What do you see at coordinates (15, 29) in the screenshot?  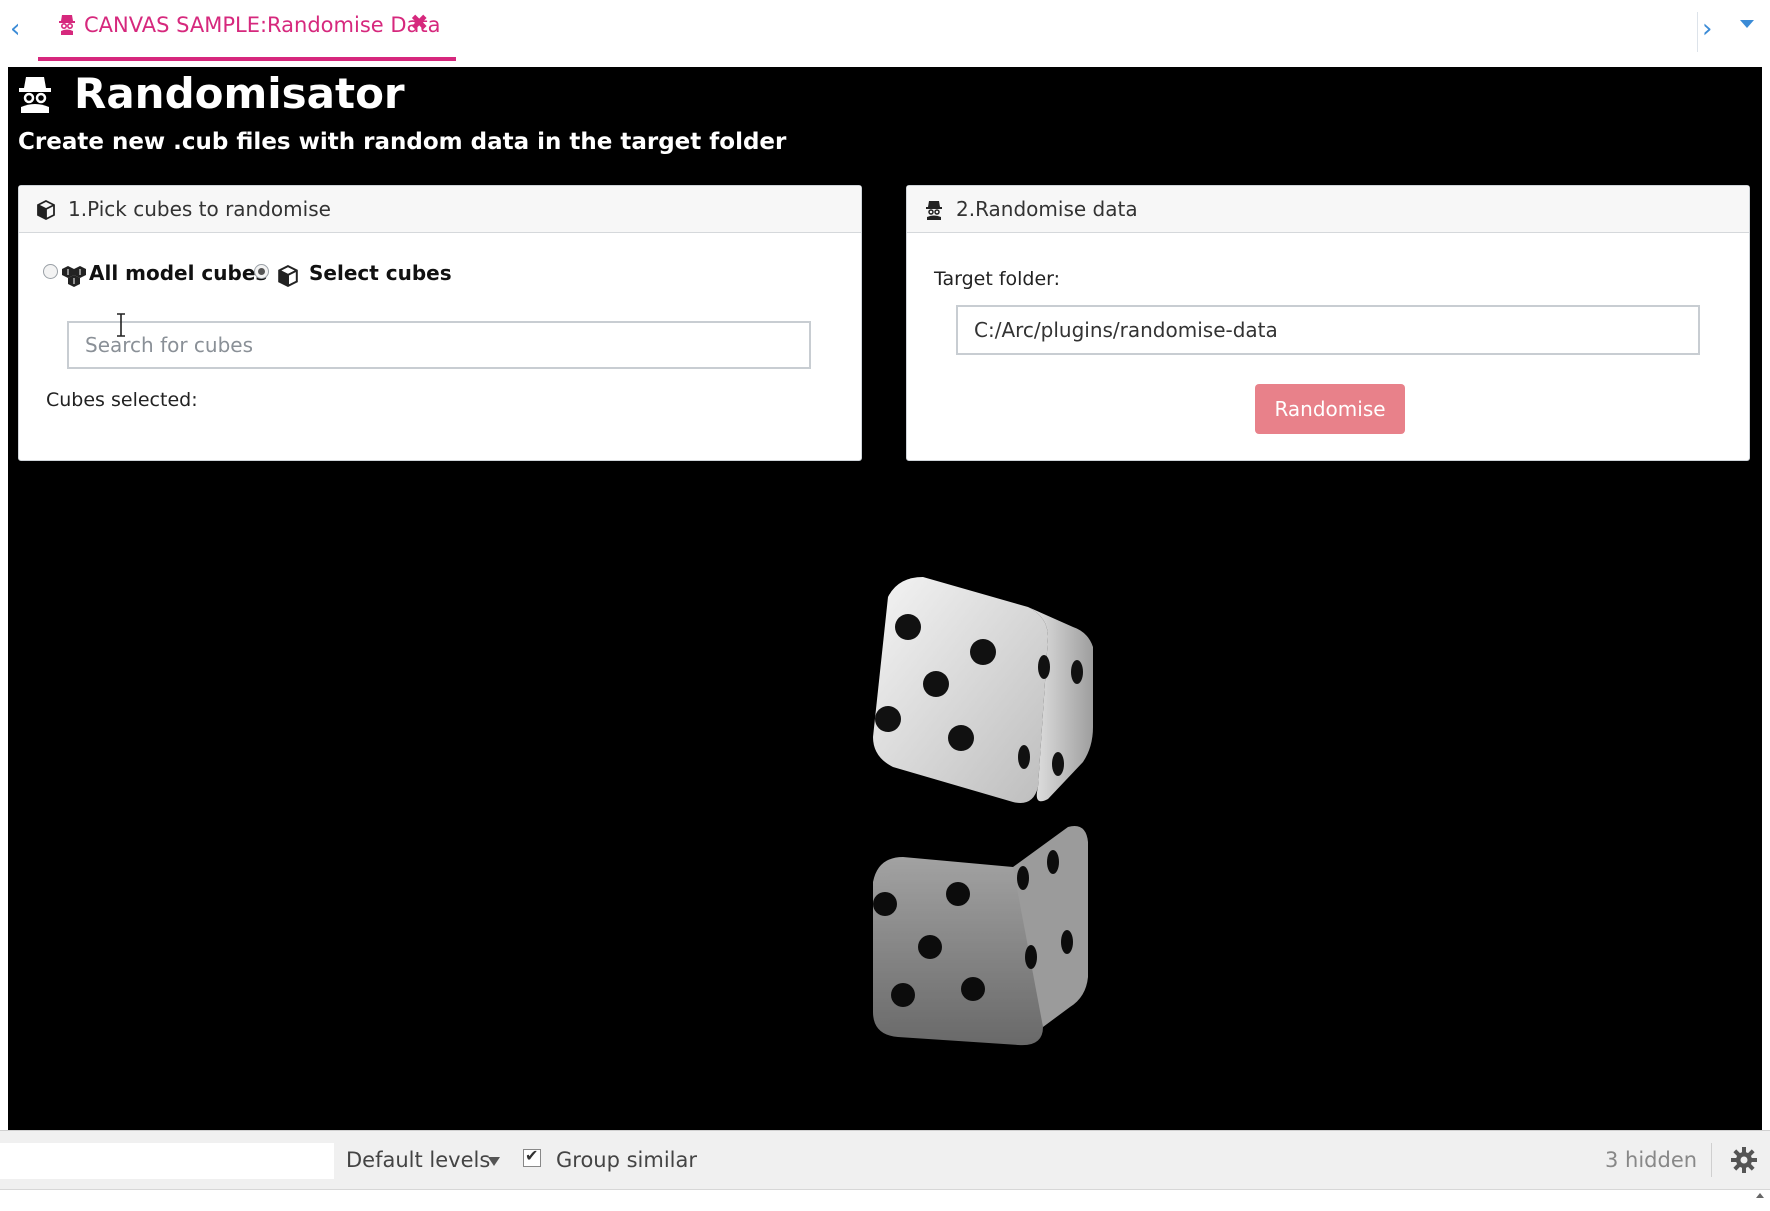 I see `chevron-left-icon: ‹` at bounding box center [15, 29].